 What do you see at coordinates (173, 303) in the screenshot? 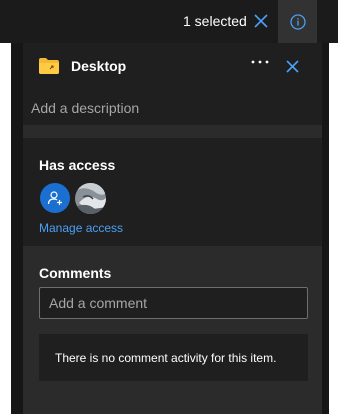
I see `comment-input` at bounding box center [173, 303].